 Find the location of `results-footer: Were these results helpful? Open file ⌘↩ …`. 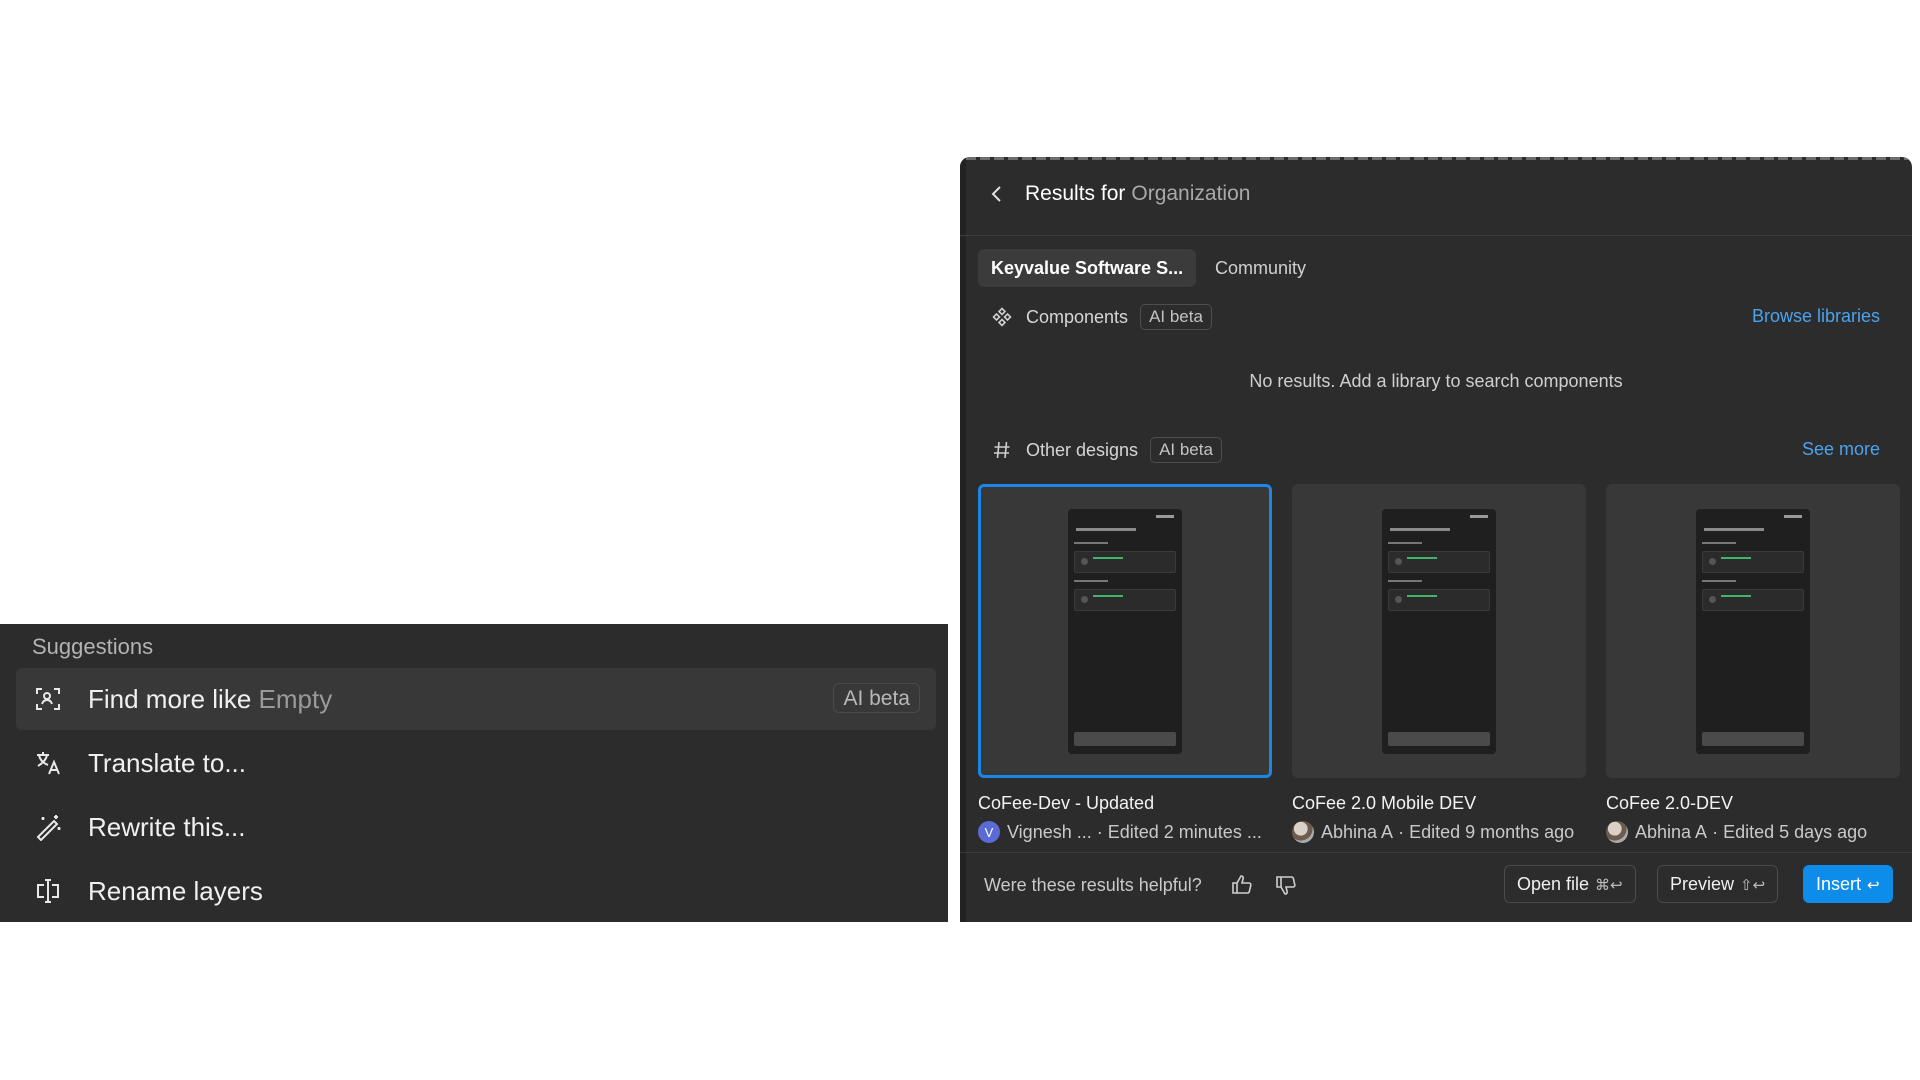

results-footer: Were these results helpful? Open file ⌘↩ … is located at coordinates (1436, 887).